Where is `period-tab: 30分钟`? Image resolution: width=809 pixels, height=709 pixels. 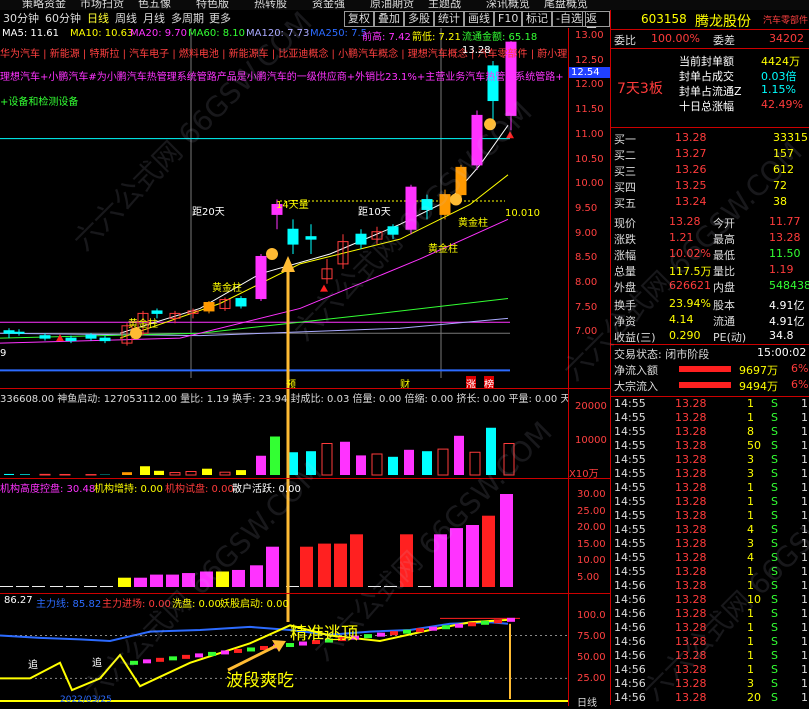 period-tab: 30分钟 is located at coordinates (21, 19).